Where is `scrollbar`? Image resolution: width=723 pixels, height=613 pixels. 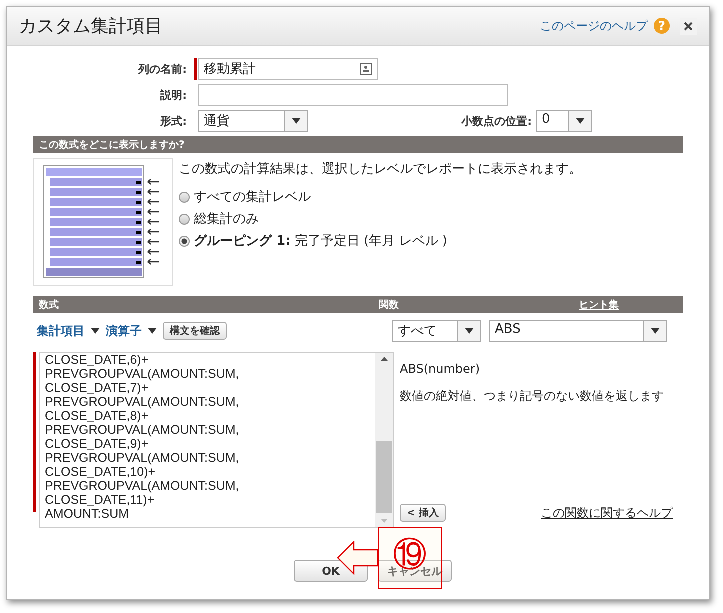 scrollbar is located at coordinates (384, 440).